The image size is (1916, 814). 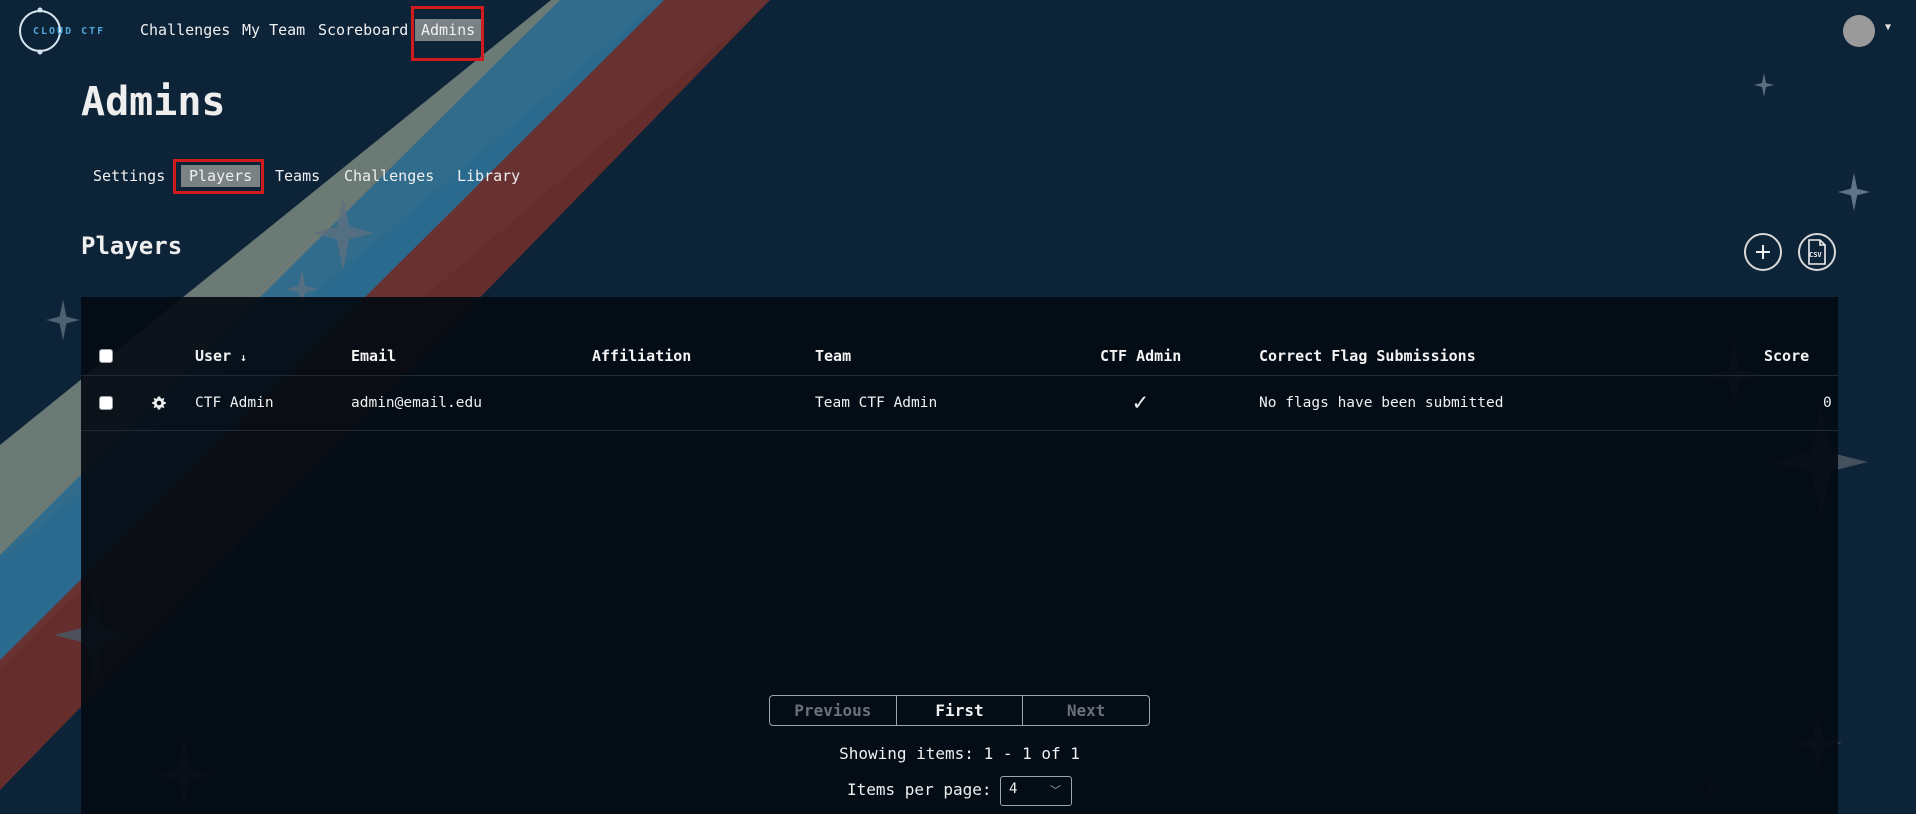 I want to click on next-button: Next, so click(x=1086, y=710).